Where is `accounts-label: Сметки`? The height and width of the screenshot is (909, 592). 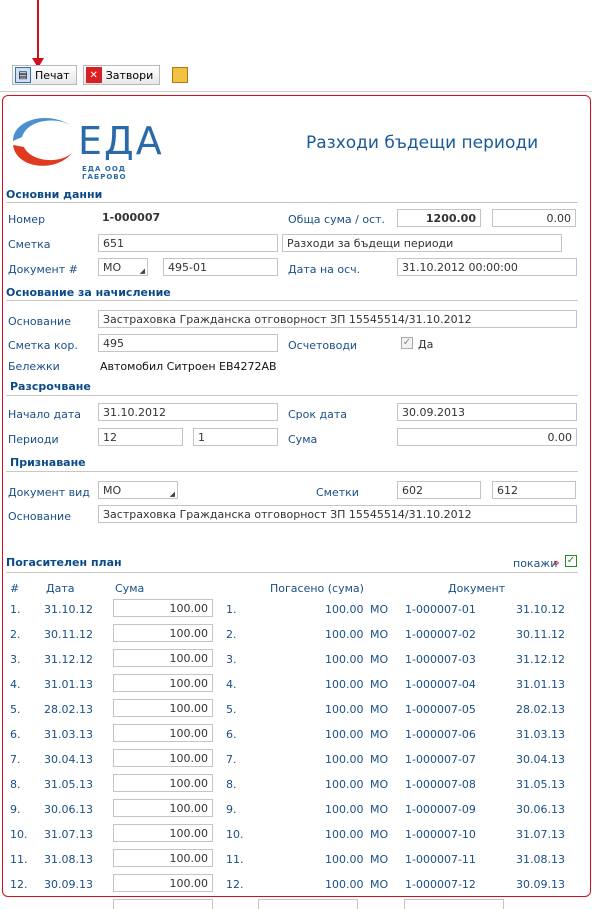
accounts-label: Сметки is located at coordinates (337, 492).